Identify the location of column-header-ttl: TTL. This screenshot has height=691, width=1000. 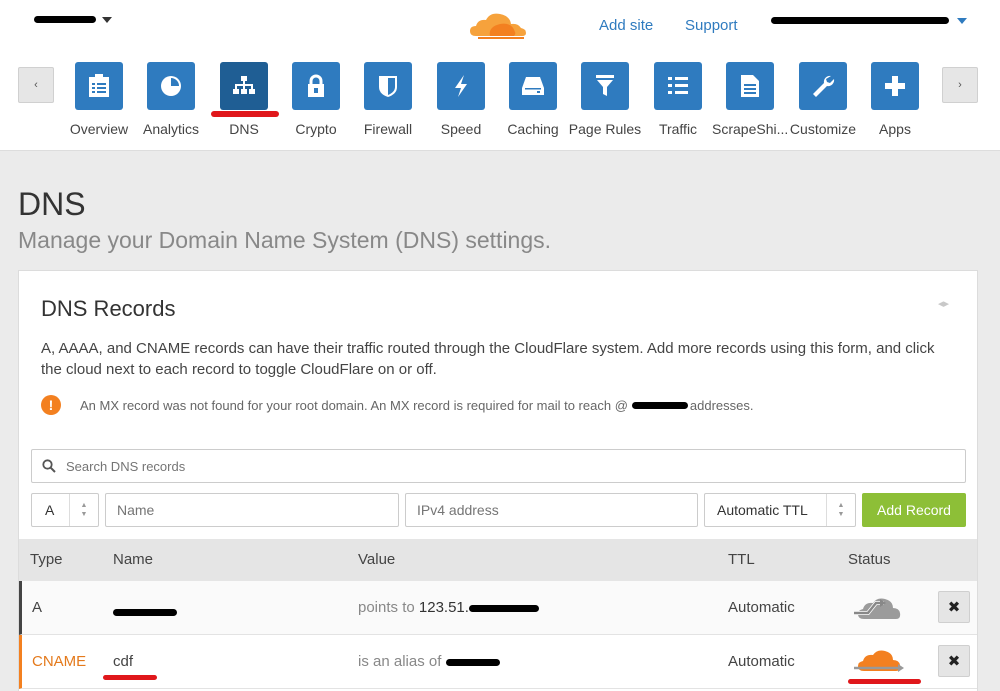
(741, 559).